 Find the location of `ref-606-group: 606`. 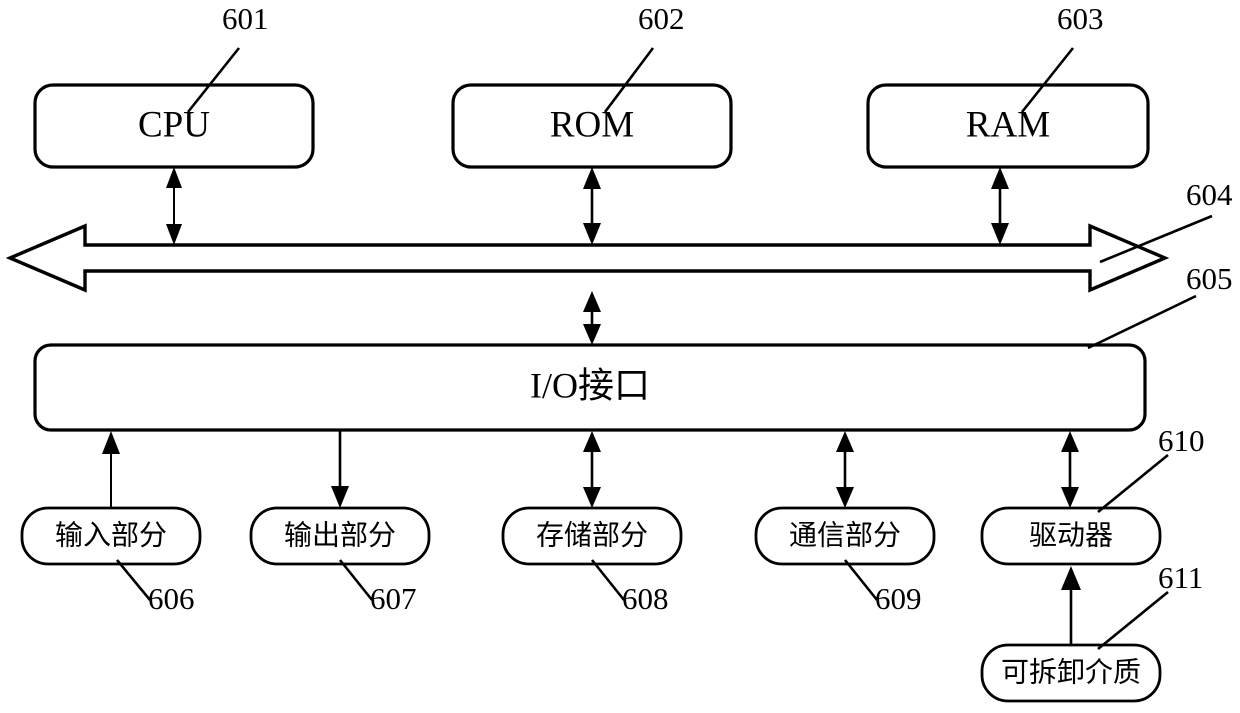

ref-606-group: 606 is located at coordinates (155, 587).